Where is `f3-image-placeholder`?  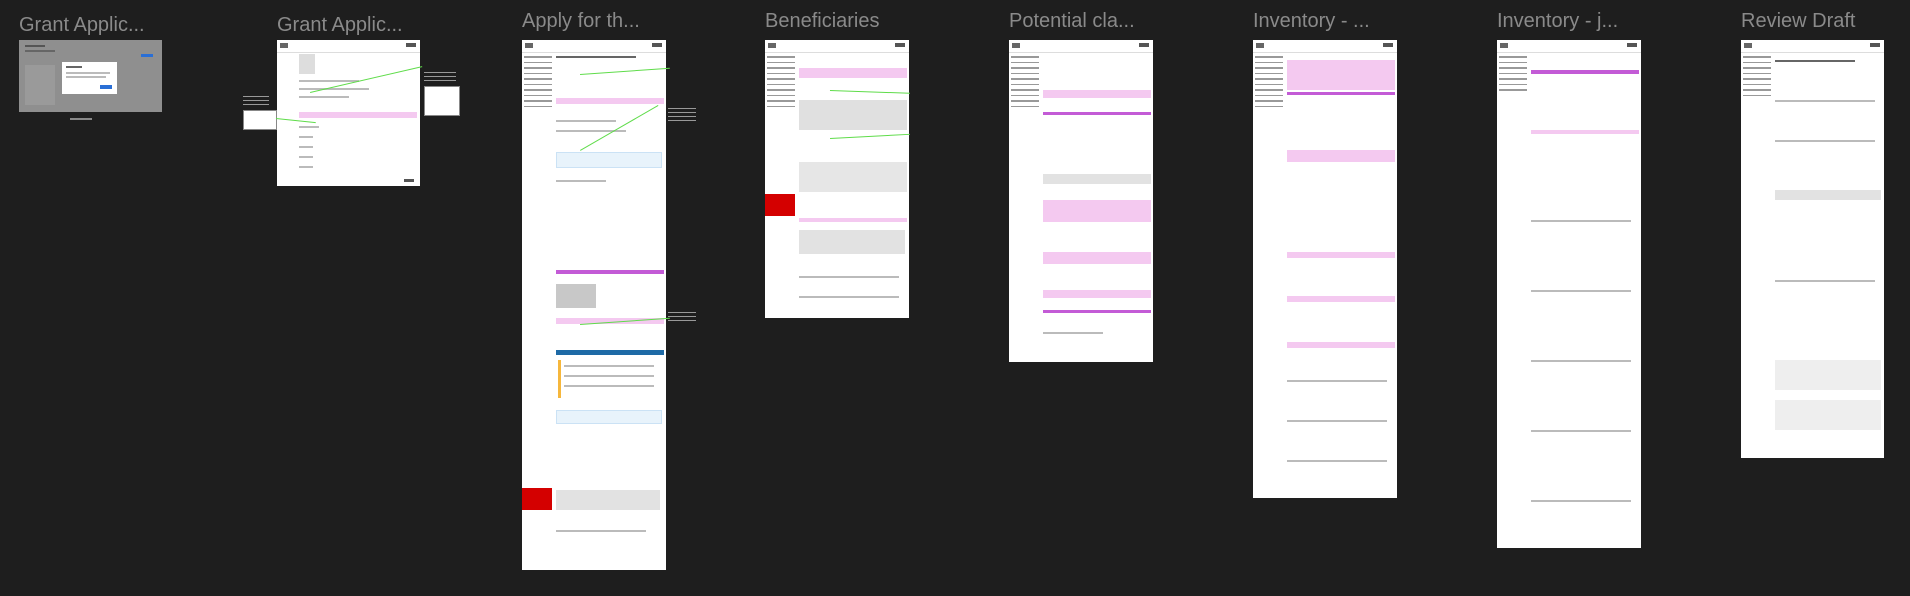 f3-image-placeholder is located at coordinates (576, 296).